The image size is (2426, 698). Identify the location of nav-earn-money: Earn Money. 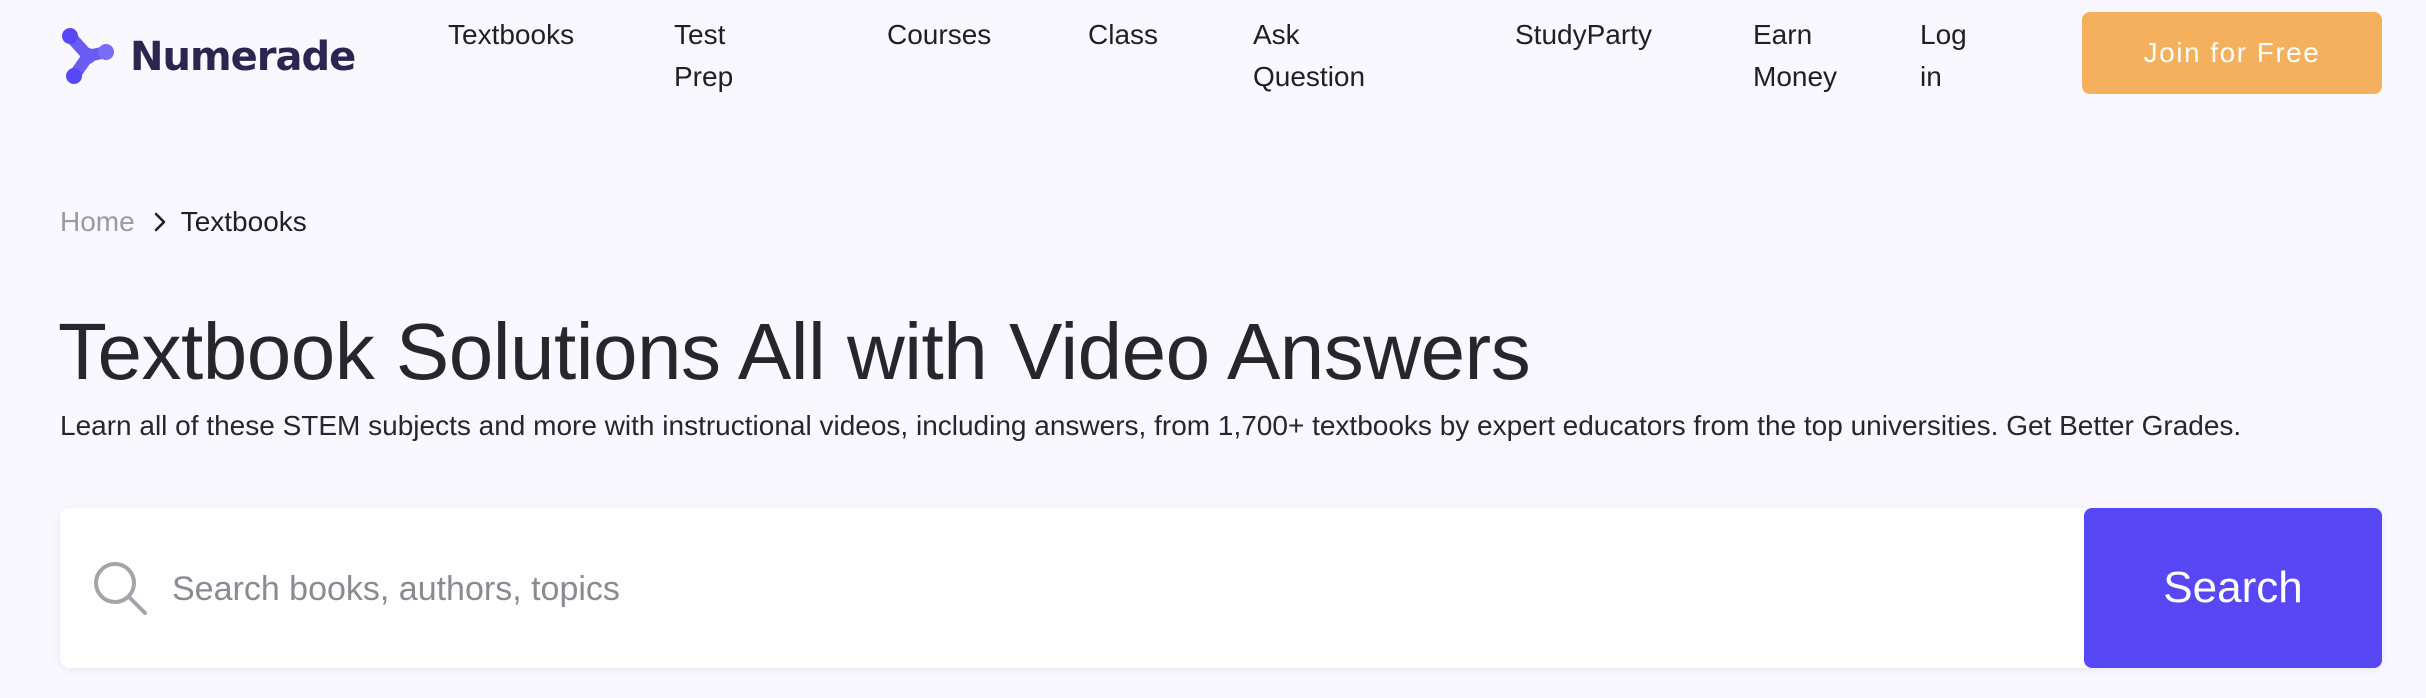
(1803, 56).